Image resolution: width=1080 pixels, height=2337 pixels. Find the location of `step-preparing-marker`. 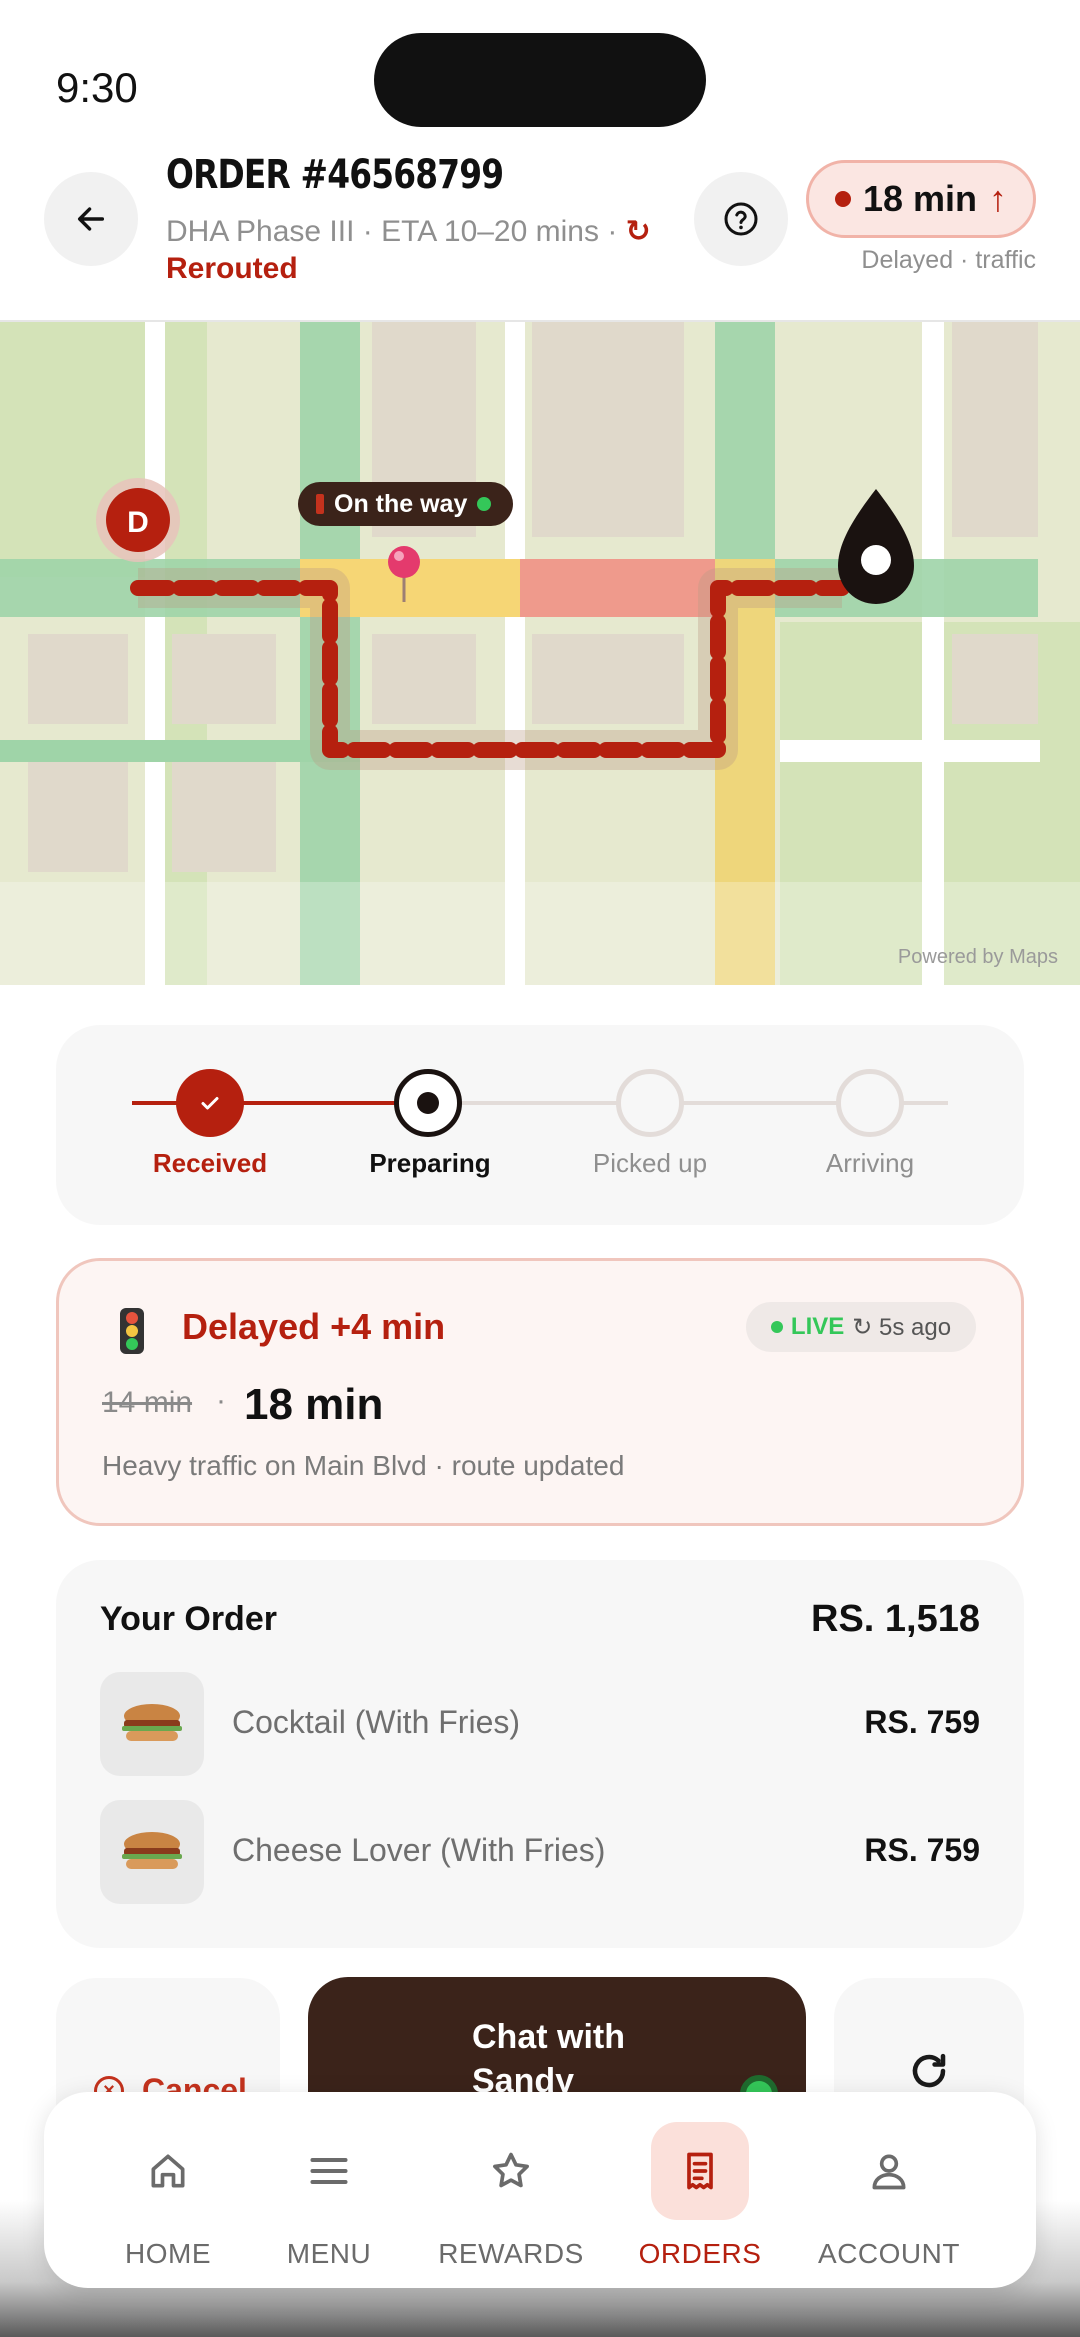

step-preparing-marker is located at coordinates (428, 1103).